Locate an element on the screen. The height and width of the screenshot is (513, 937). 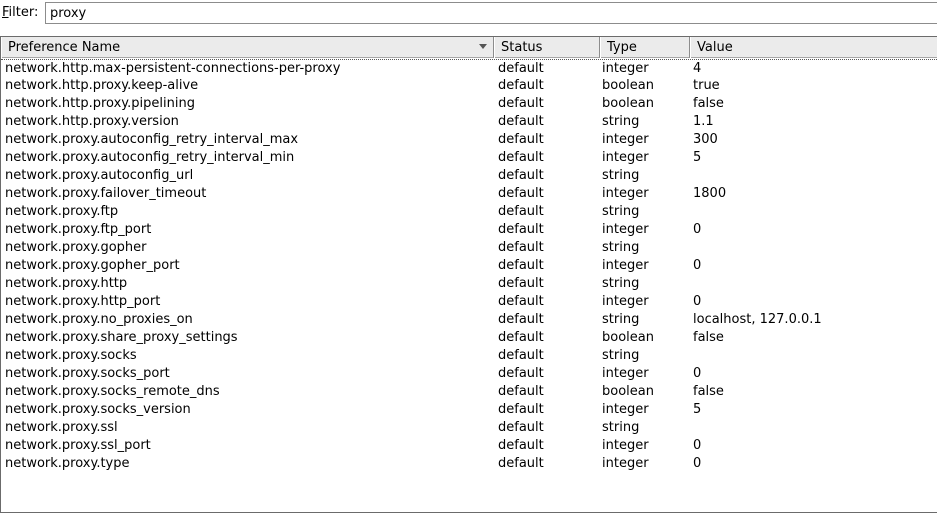
value-cell: true is located at coordinates (706, 85).